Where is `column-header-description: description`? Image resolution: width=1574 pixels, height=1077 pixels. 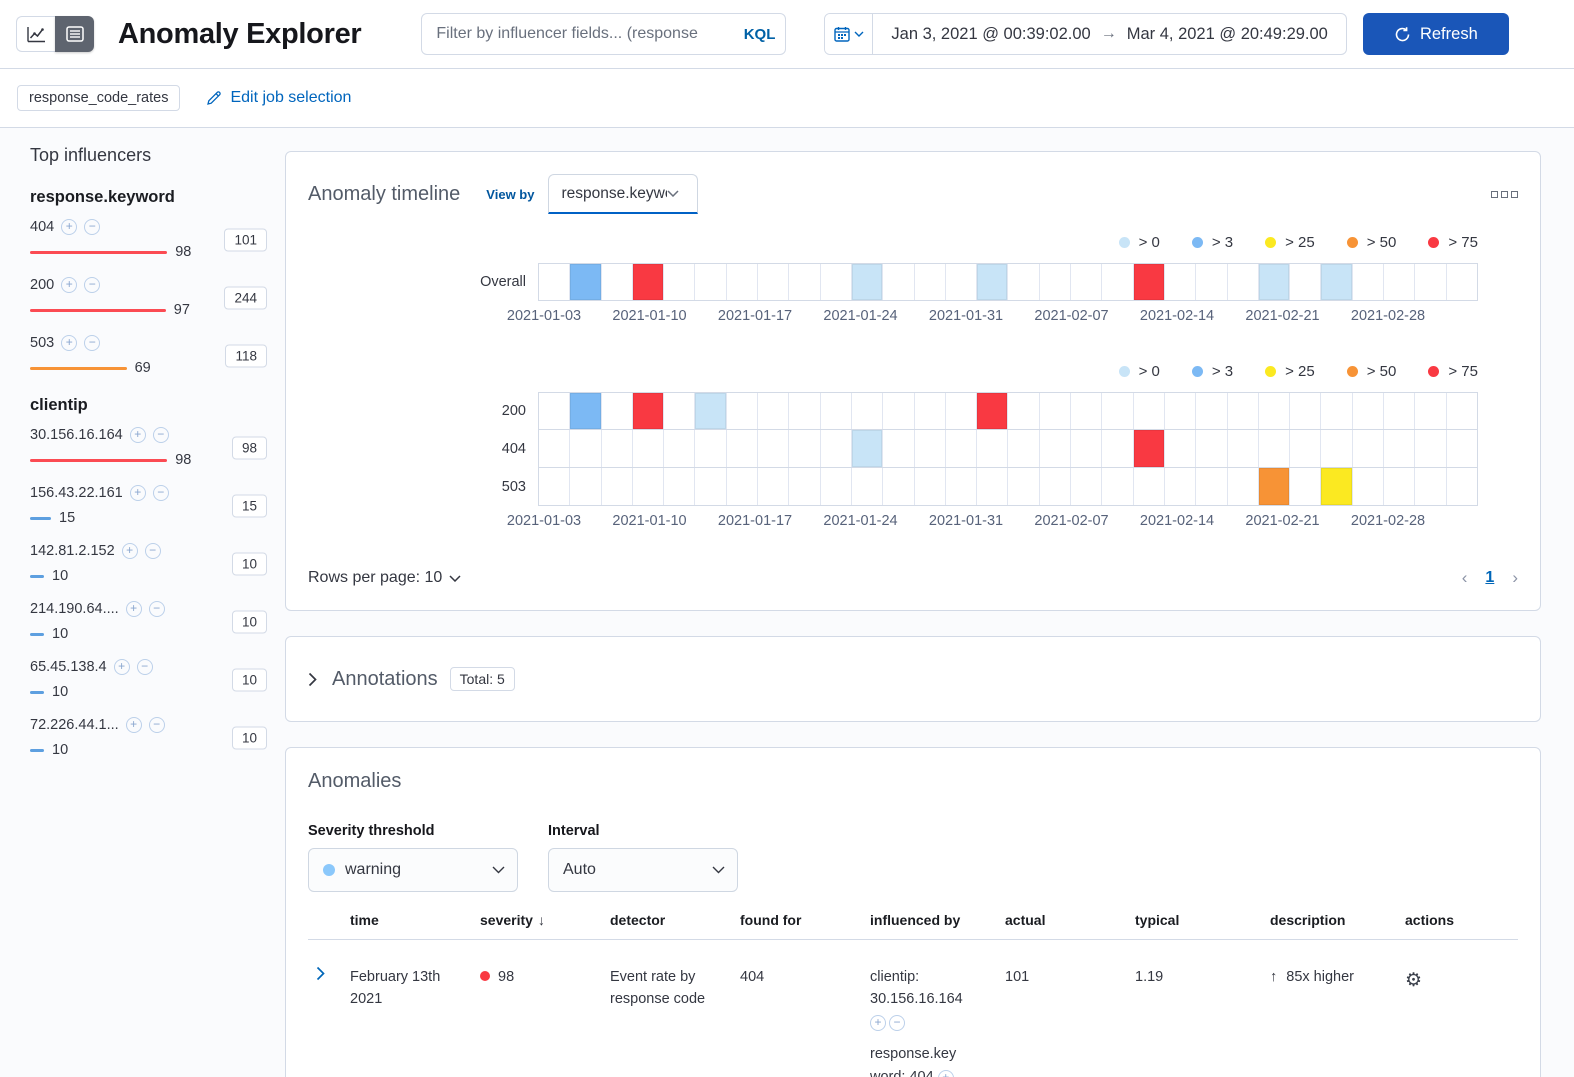 column-header-description: description is located at coordinates (1329, 920).